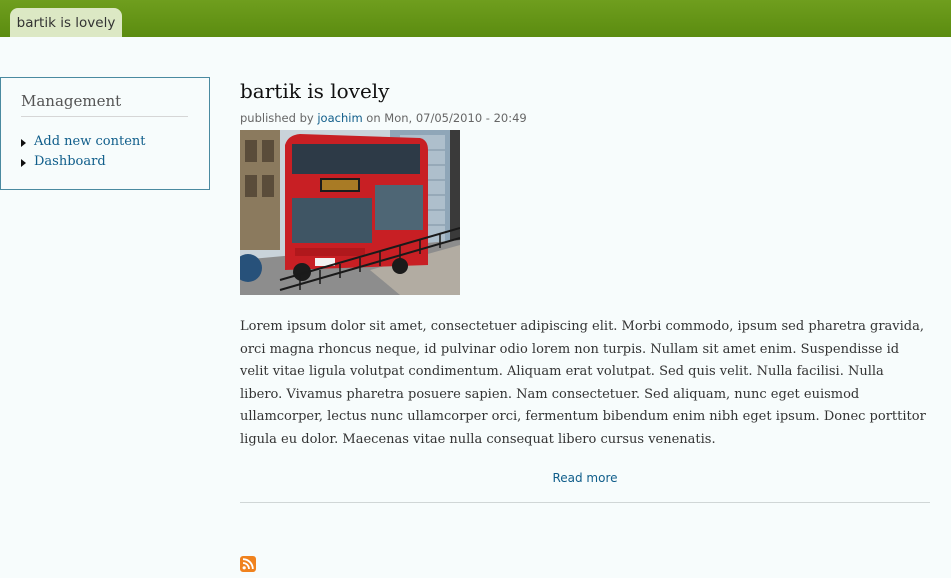  I want to click on article-title: bartik is lovely, so click(585, 91).